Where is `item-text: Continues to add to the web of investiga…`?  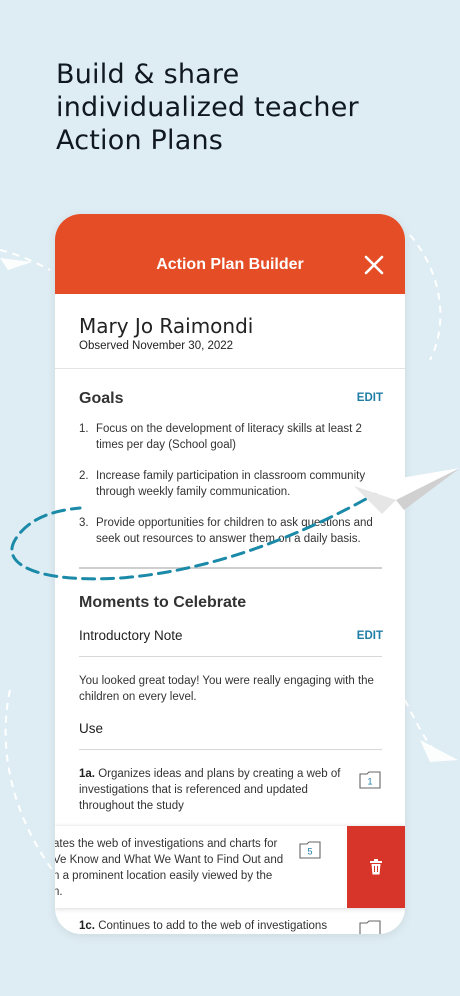 item-text: Continues to add to the web of investiga… is located at coordinates (213, 926).